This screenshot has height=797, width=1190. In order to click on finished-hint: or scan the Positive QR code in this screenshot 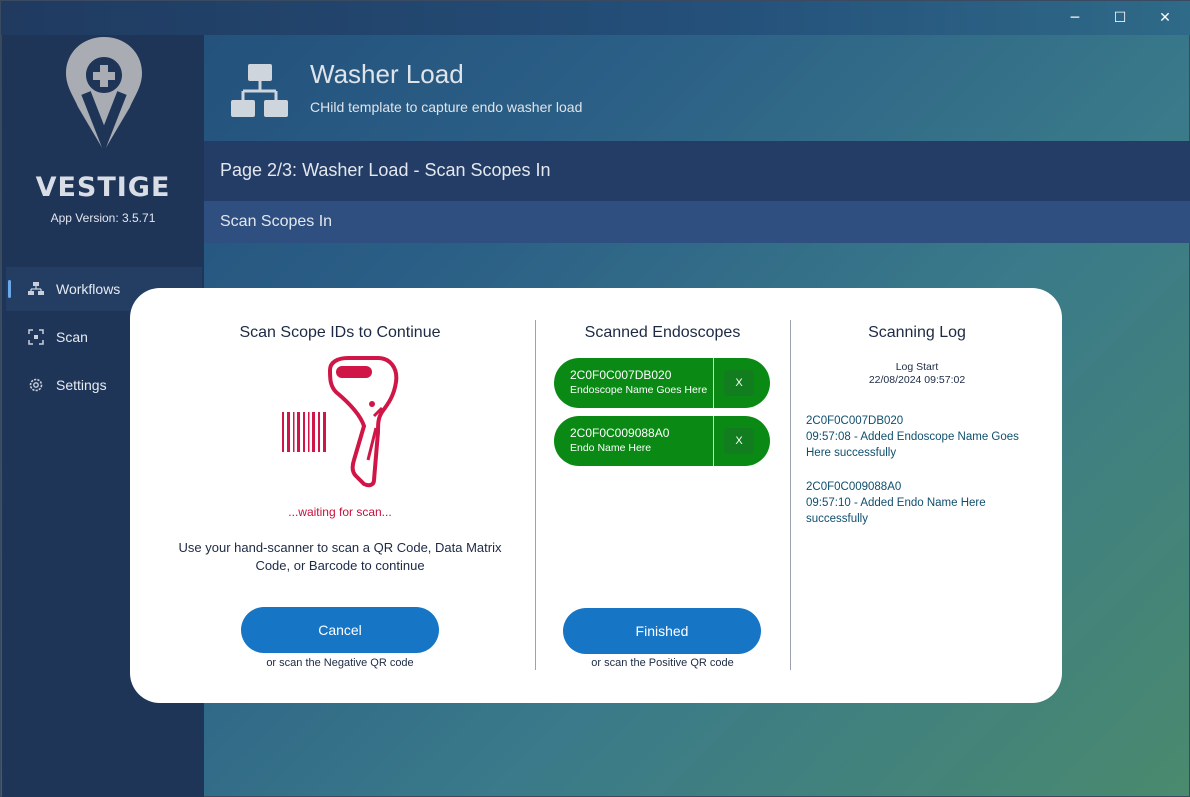, I will do `click(662, 663)`.